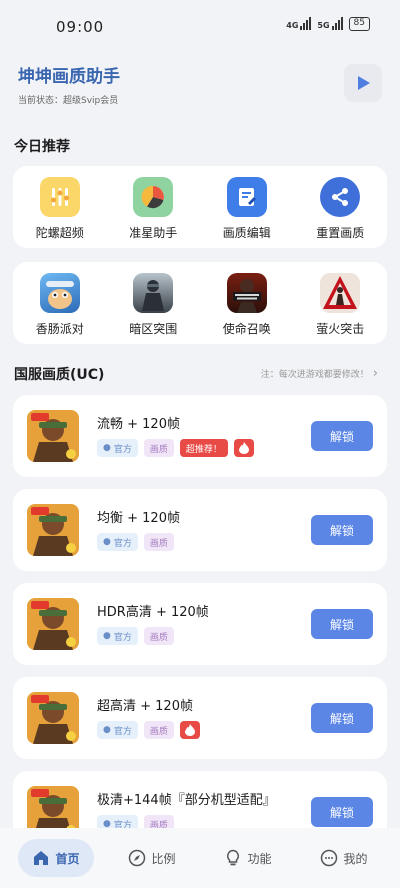 Image resolution: width=400 pixels, height=888 pixels. Describe the element at coordinates (68, 101) in the screenshot. I see `membership-status: 当前状态：超级Svip会员` at that location.